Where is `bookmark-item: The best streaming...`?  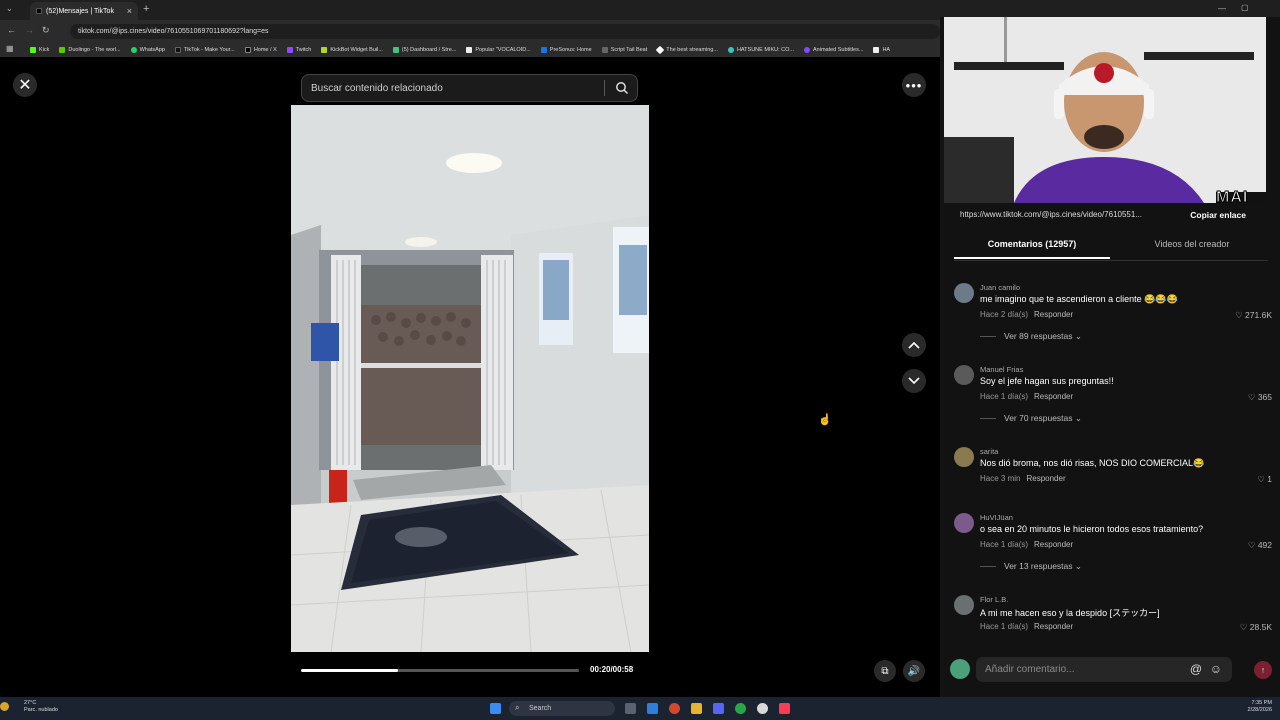
bookmark-item: The best streaming... is located at coordinates (687, 49).